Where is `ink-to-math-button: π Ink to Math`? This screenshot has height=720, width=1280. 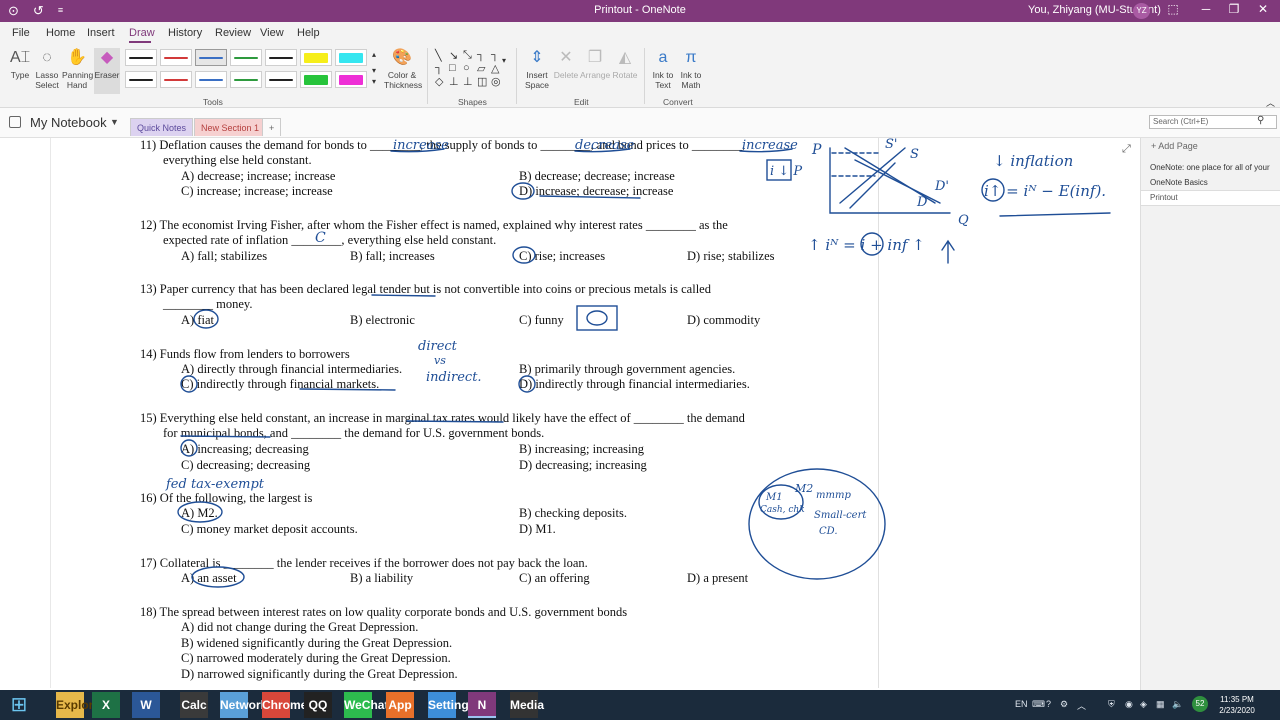 ink-to-math-button: π Ink to Math is located at coordinates (691, 69).